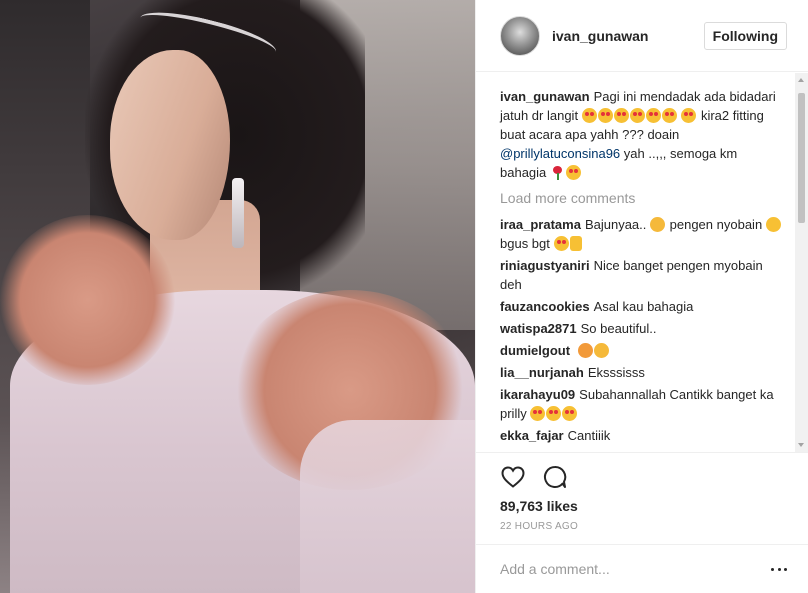  I want to click on comment-text: Eksssisss, so click(616, 372).